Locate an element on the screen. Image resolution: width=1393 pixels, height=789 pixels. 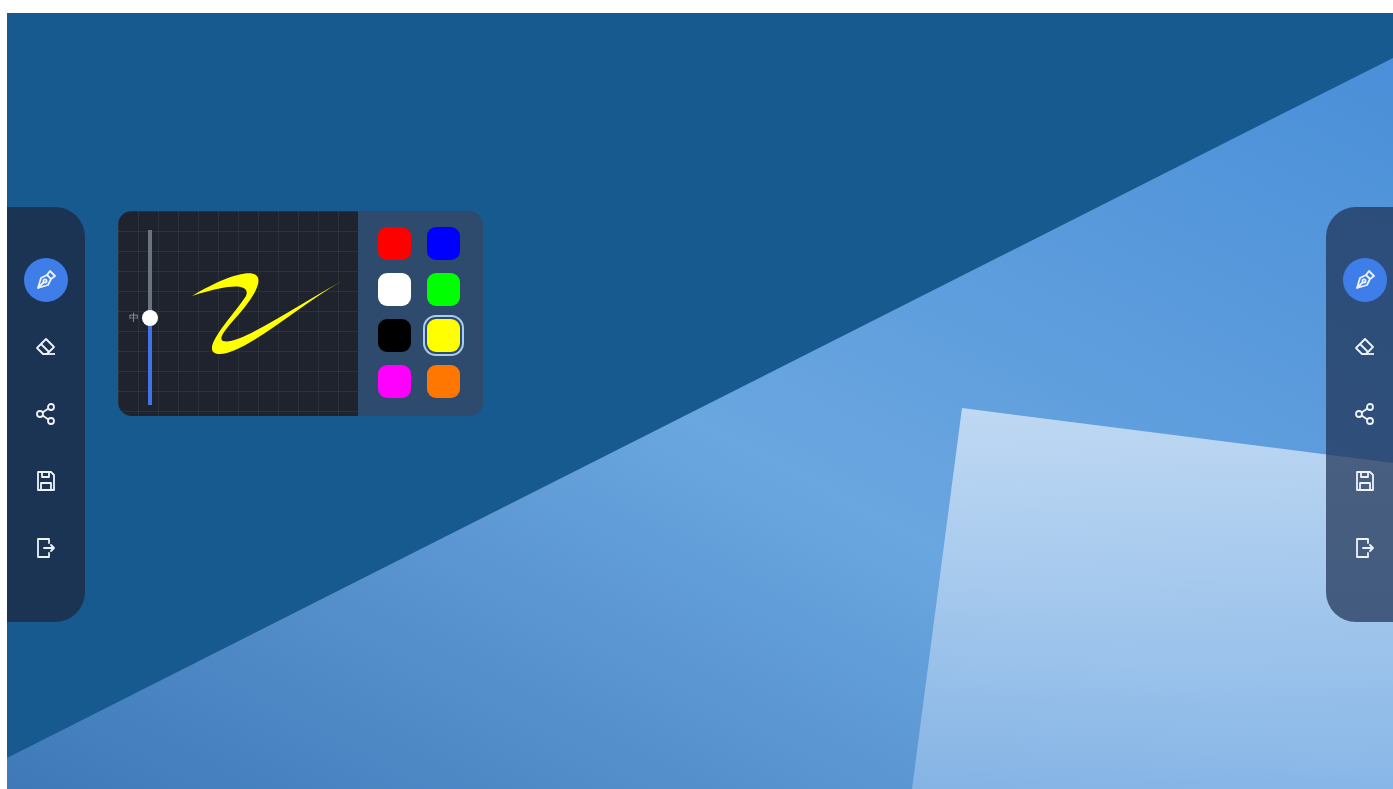
size-label: 中 is located at coordinates (134, 317).